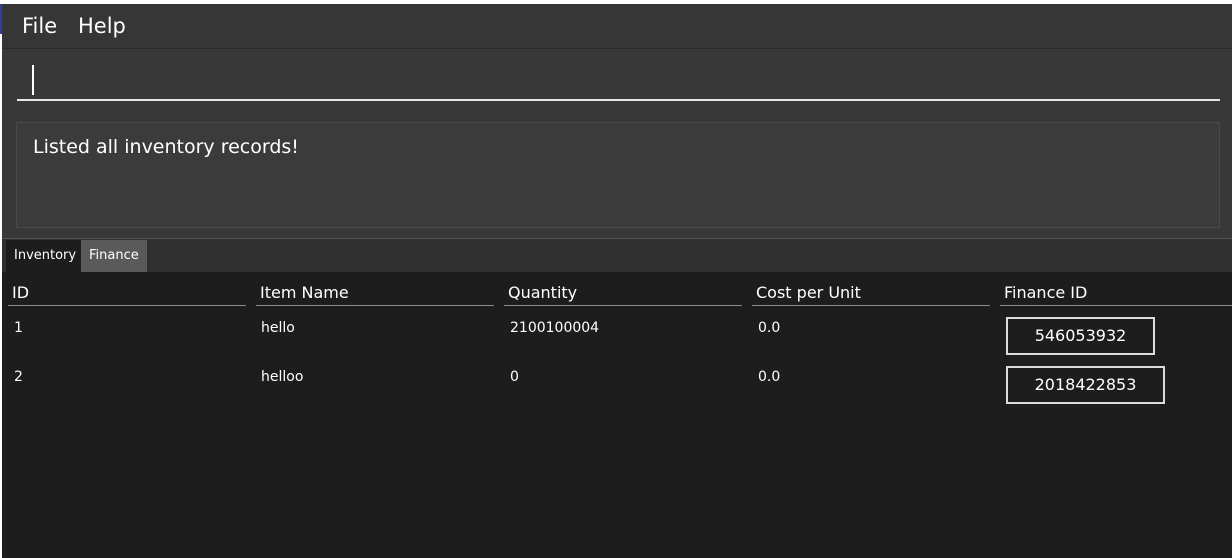 The height and width of the screenshot is (558, 1232). I want to click on command-input, so click(618, 79).